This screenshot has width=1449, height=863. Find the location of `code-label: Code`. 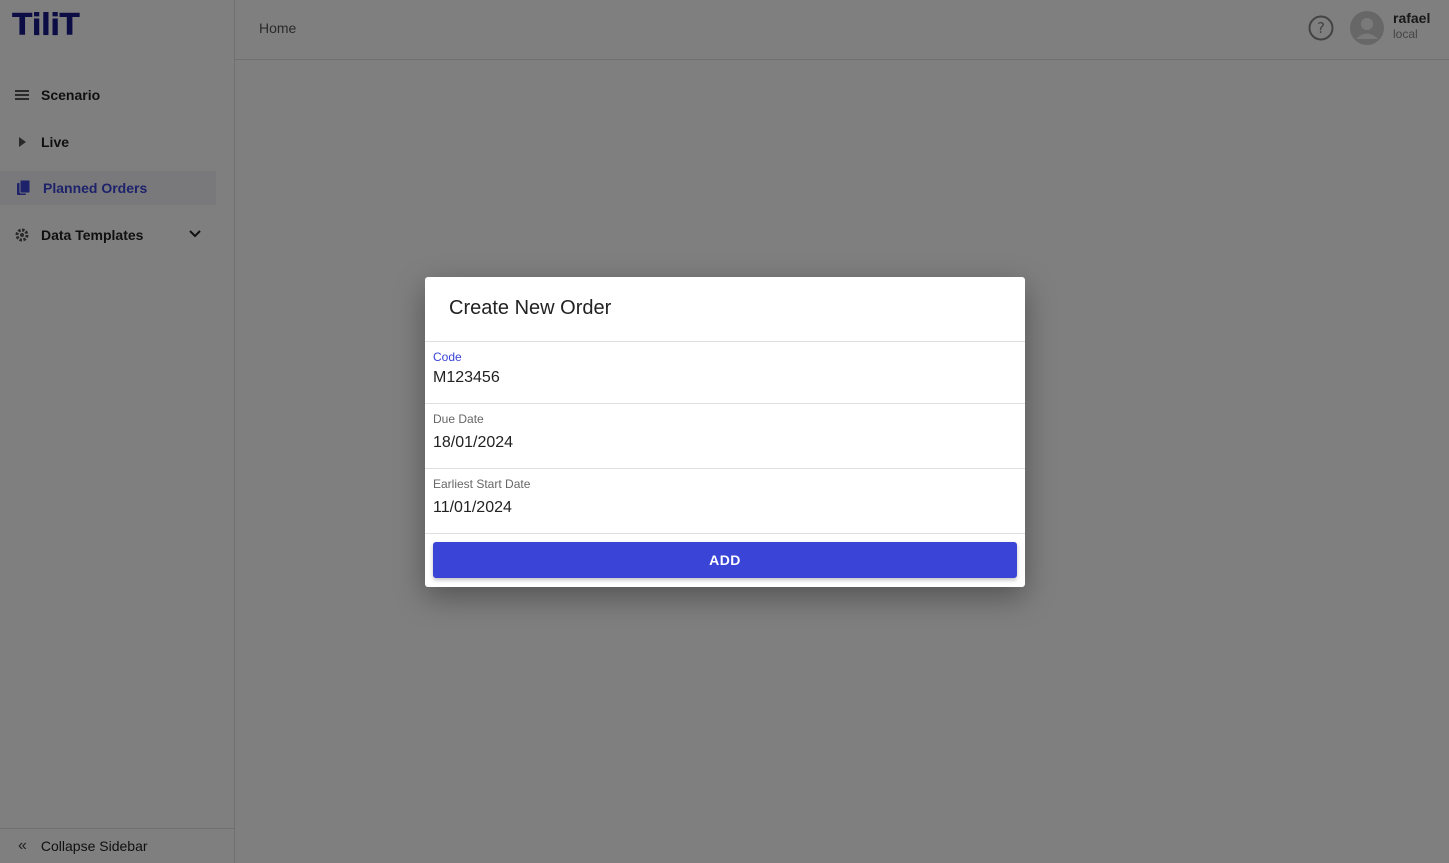

code-label: Code is located at coordinates (447, 357).